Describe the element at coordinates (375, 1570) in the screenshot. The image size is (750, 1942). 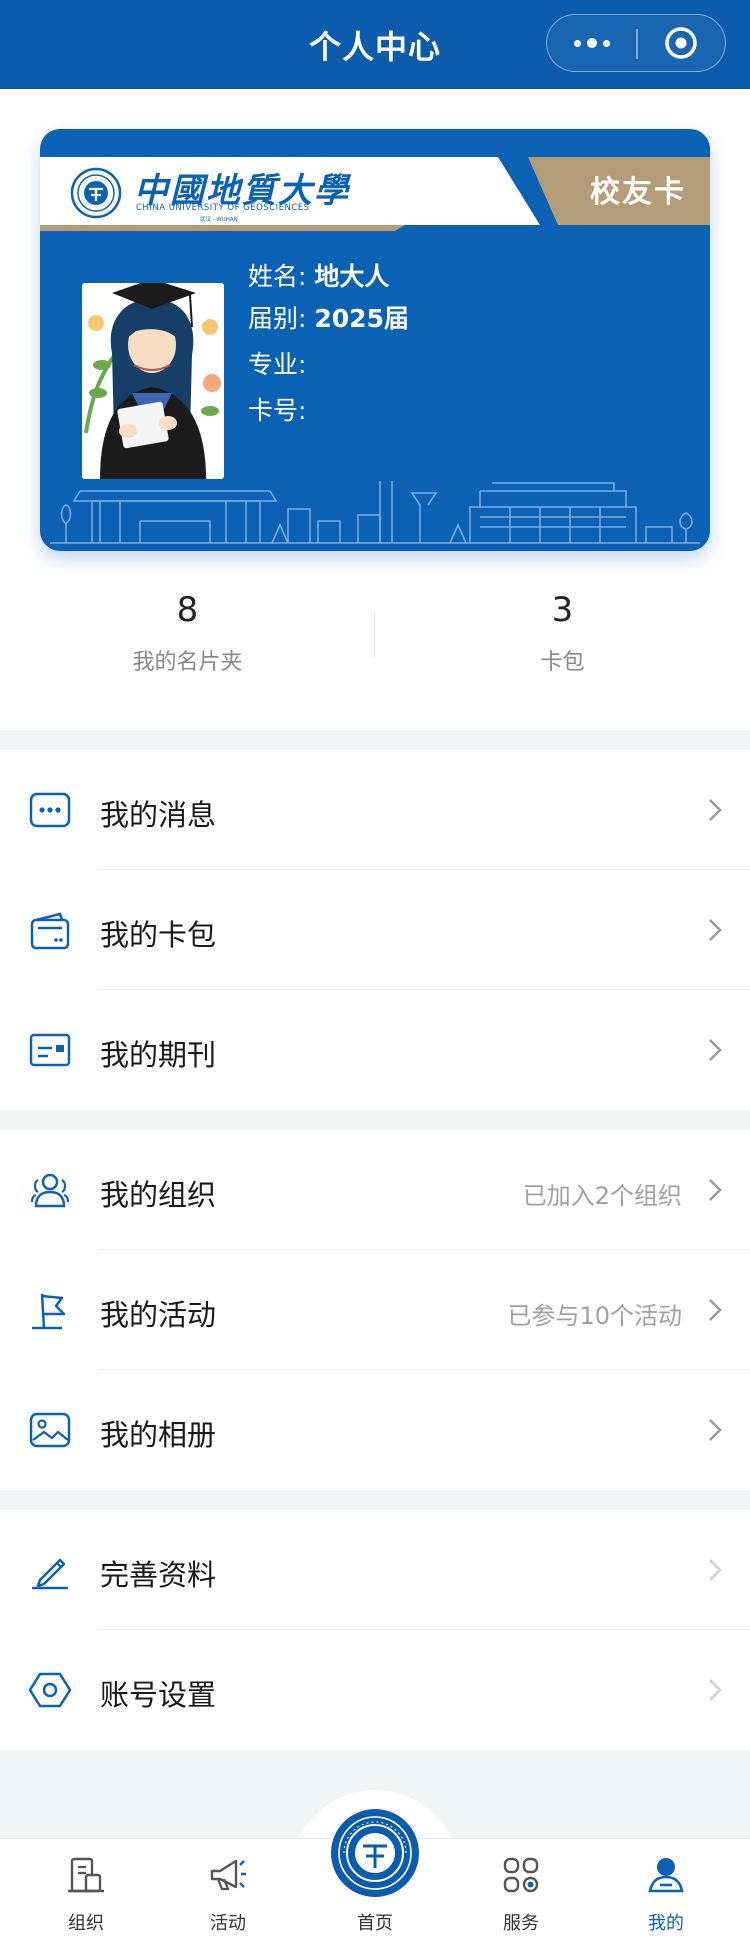
I see `menu-item-edit-profile: 完善资料` at that location.